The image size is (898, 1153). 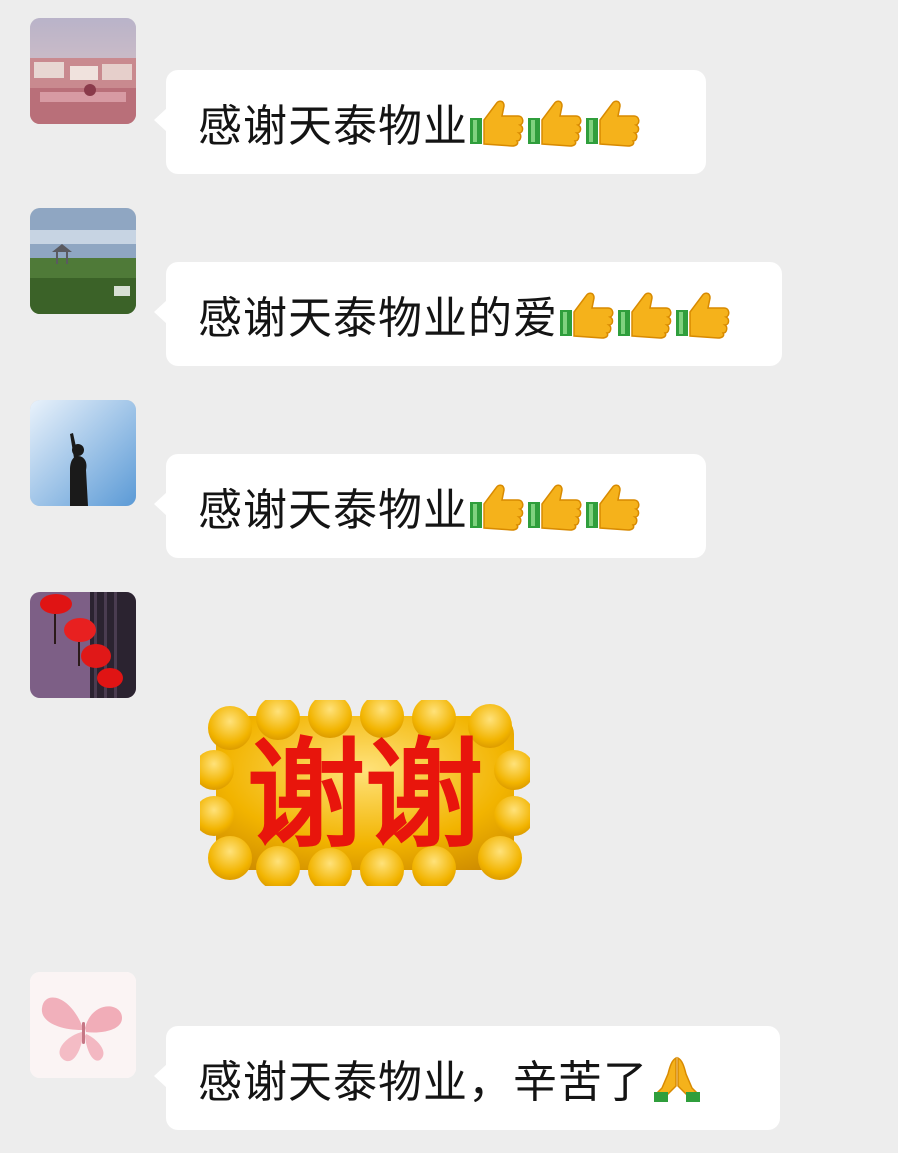 What do you see at coordinates (378, 318) in the screenshot?
I see `message-text: 感谢天泰物业的爱` at bounding box center [378, 318].